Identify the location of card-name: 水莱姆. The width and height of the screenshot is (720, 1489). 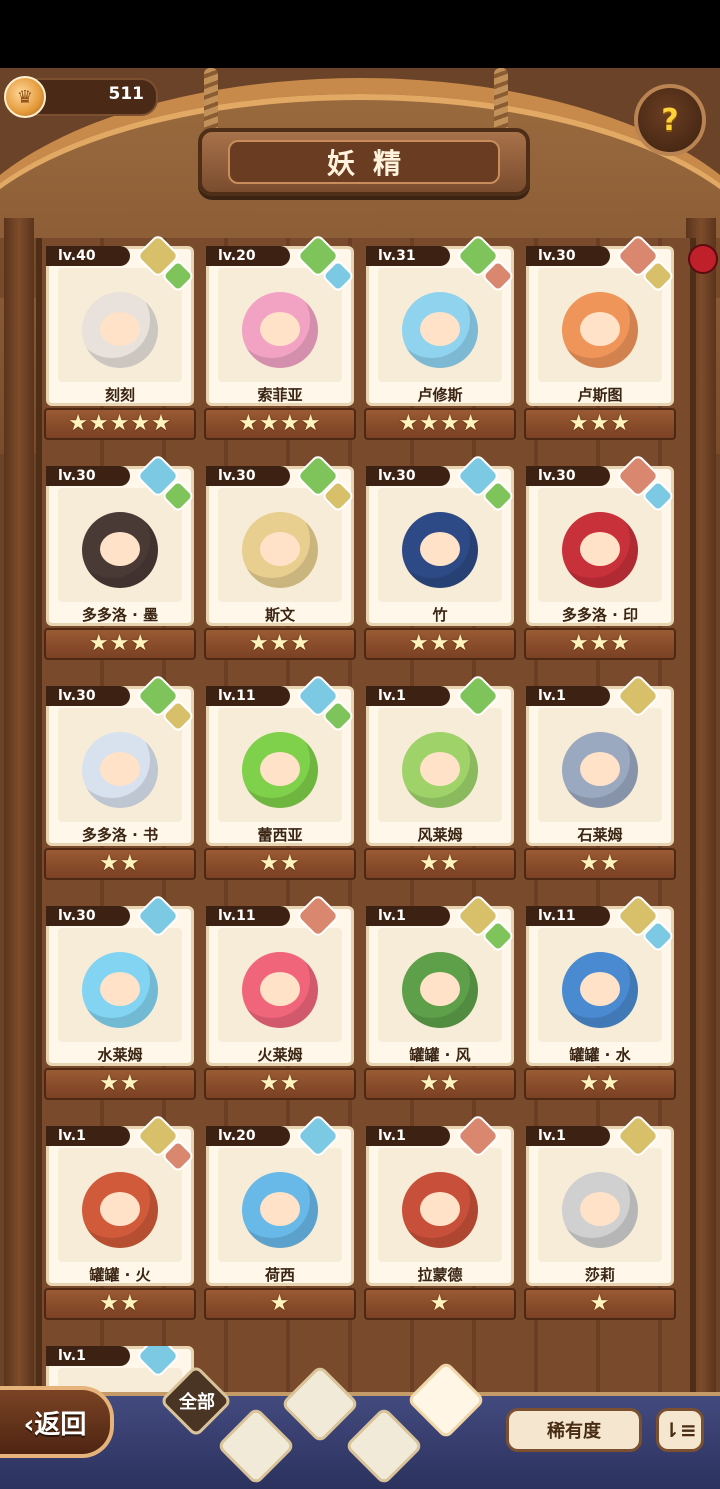
(120, 1055).